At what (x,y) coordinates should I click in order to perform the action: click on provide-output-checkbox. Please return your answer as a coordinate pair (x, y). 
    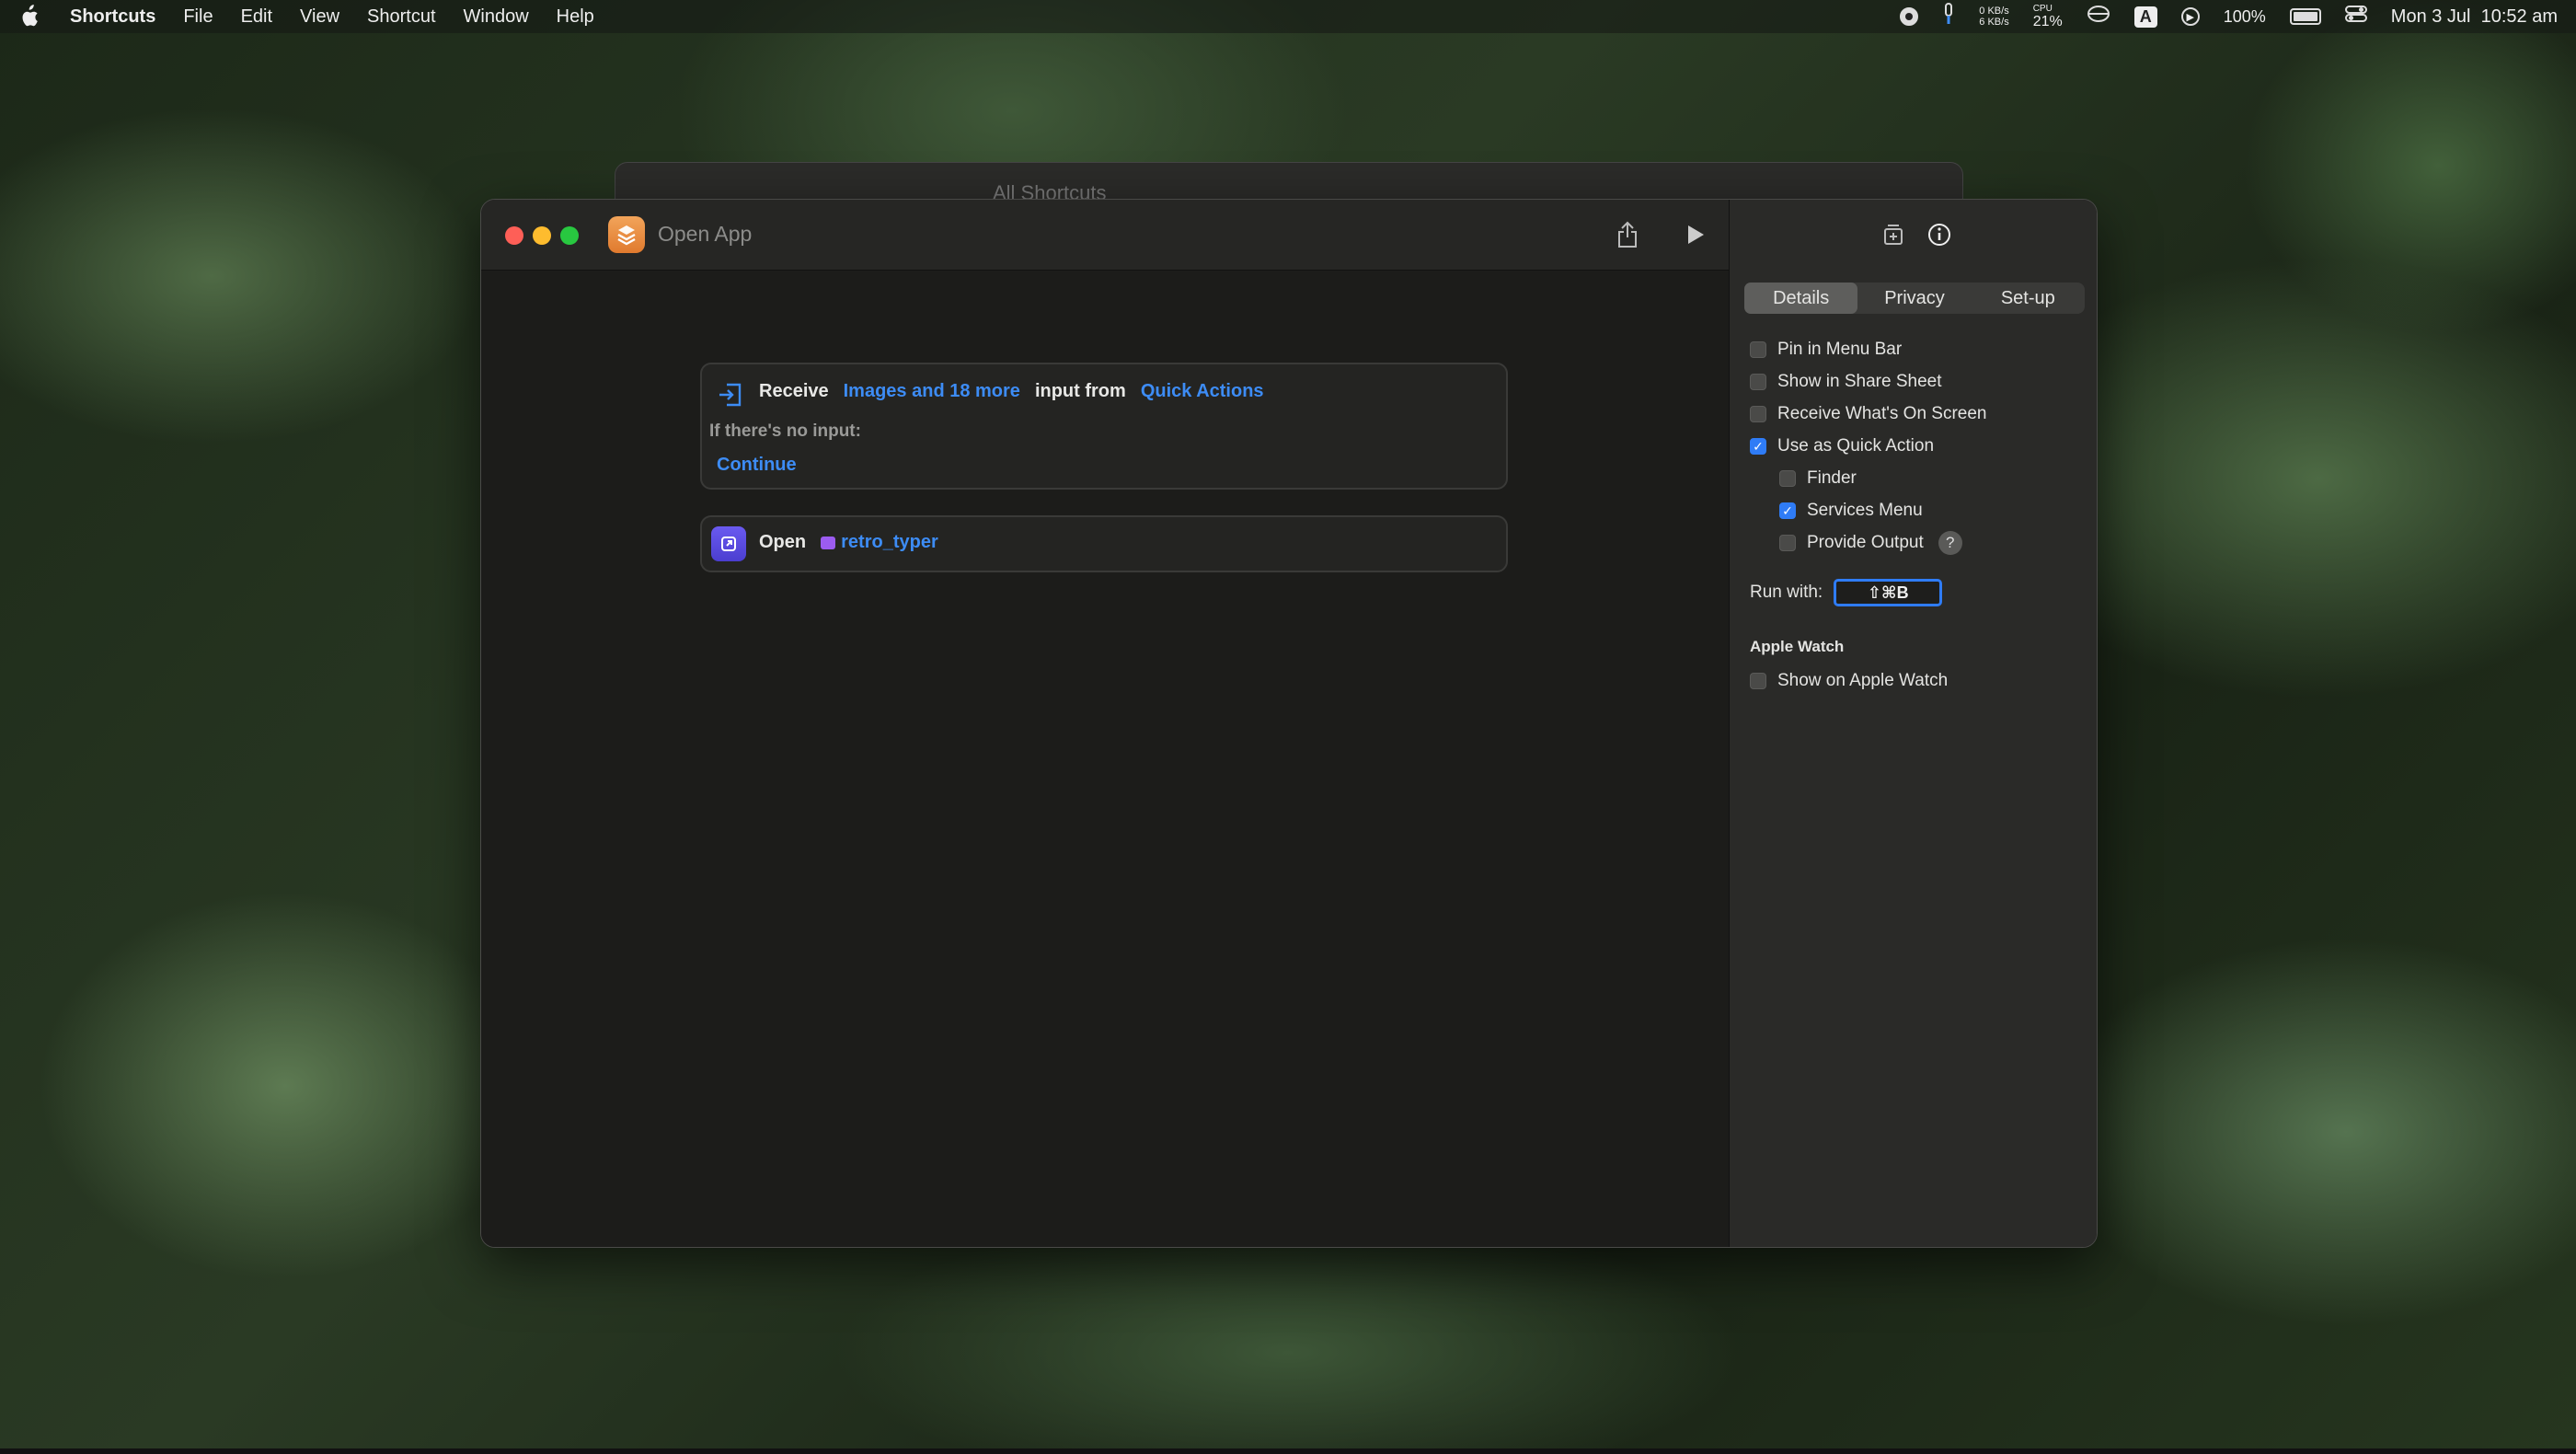
    Looking at the image, I should click on (1787, 543).